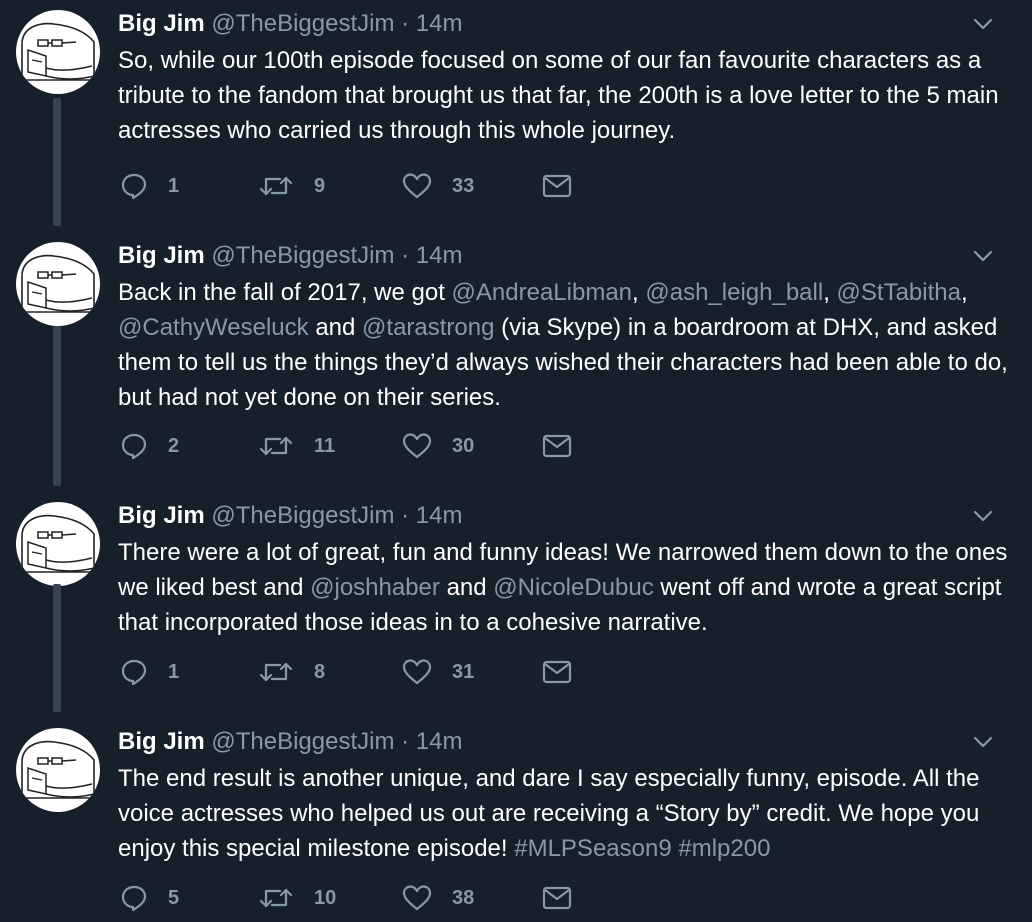 This screenshot has width=1032, height=922. I want to click on reply-button: 5, so click(149, 898).